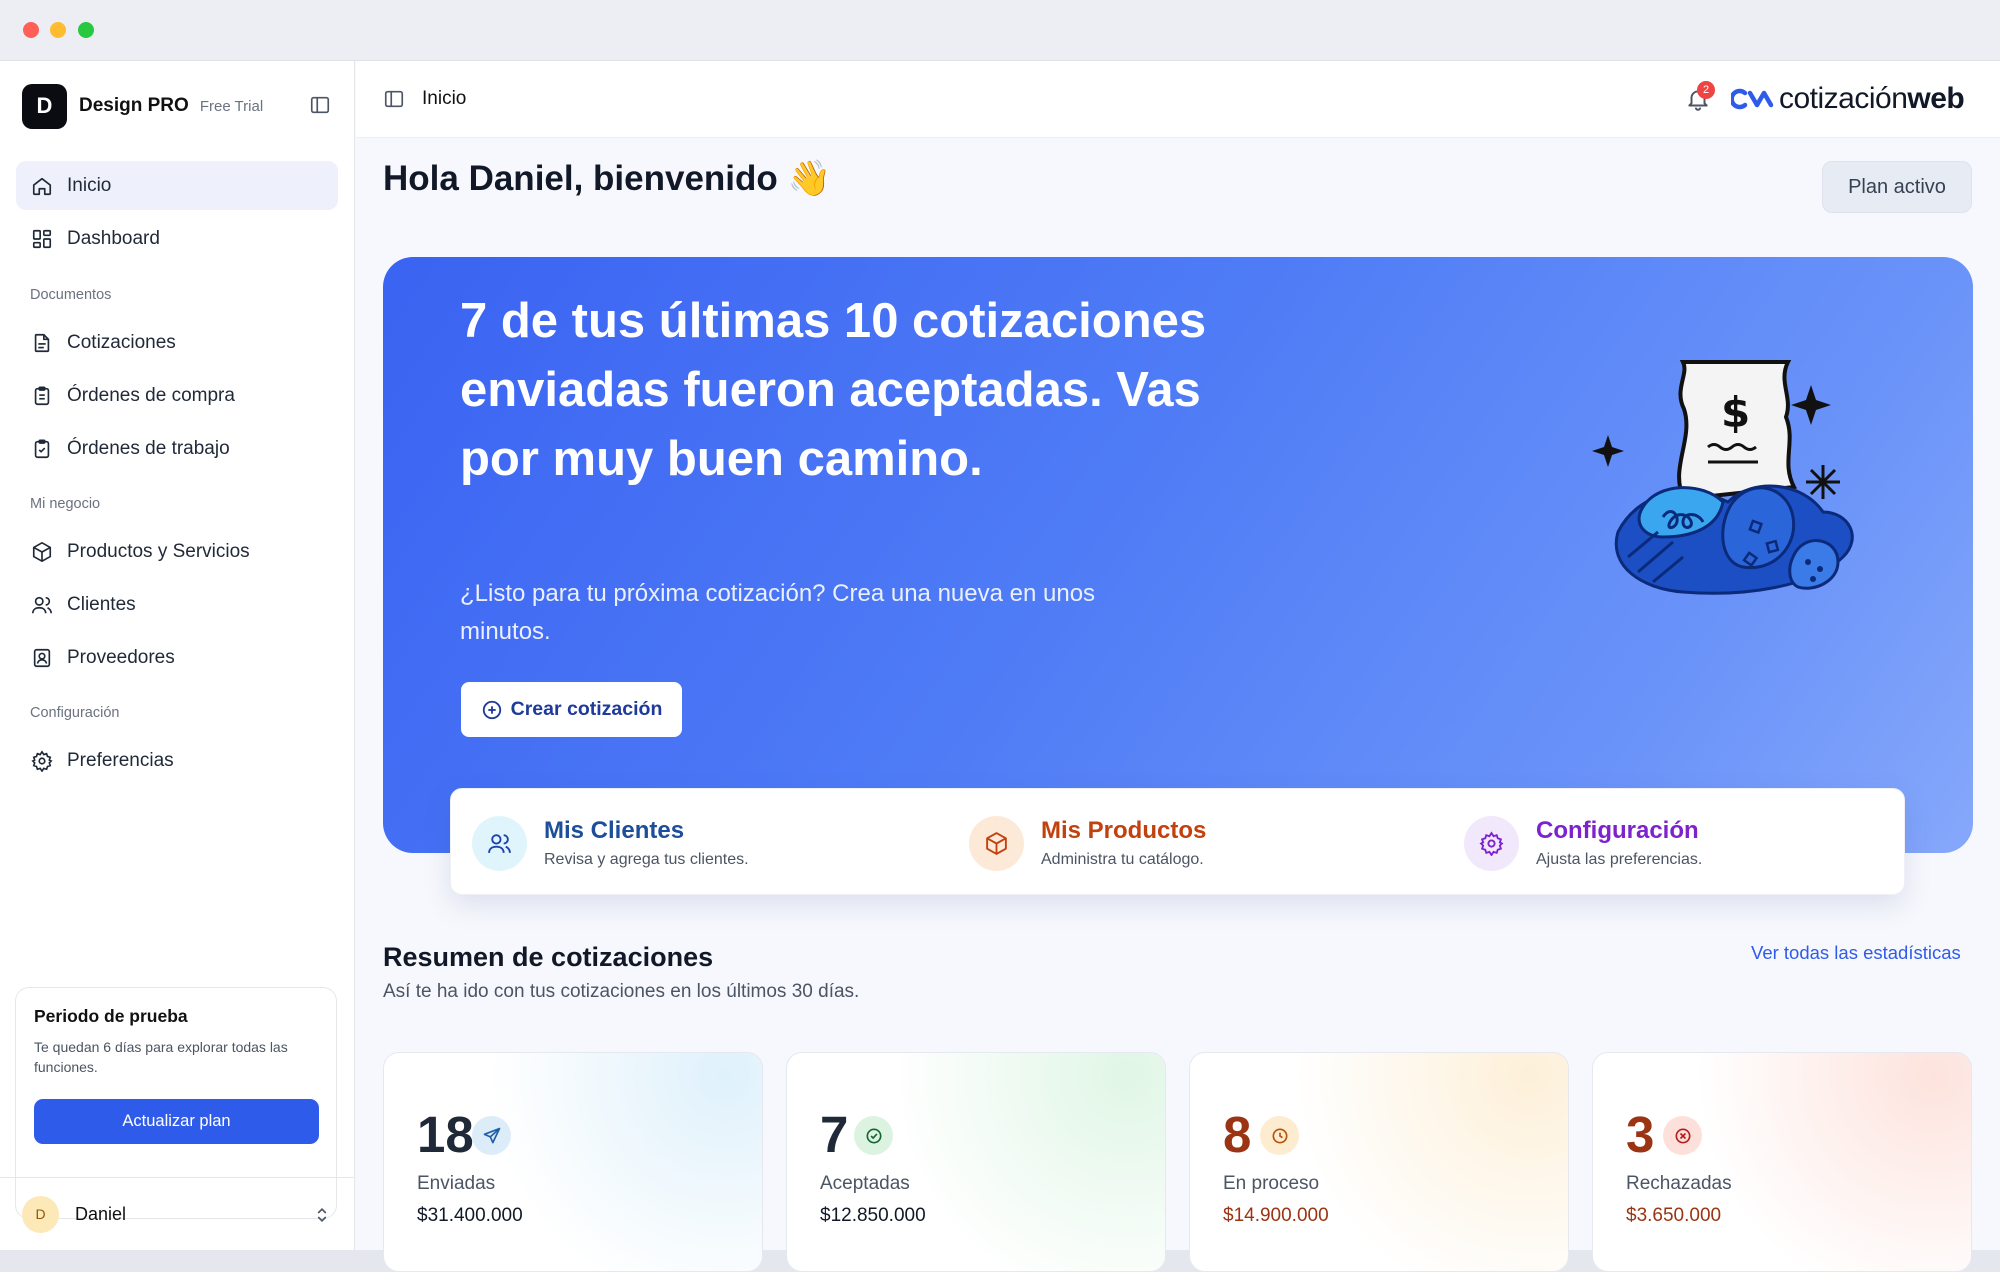 Image resolution: width=2000 pixels, height=1272 pixels. Describe the element at coordinates (394, 99) in the screenshot. I see `panel-toggle-icon` at that location.